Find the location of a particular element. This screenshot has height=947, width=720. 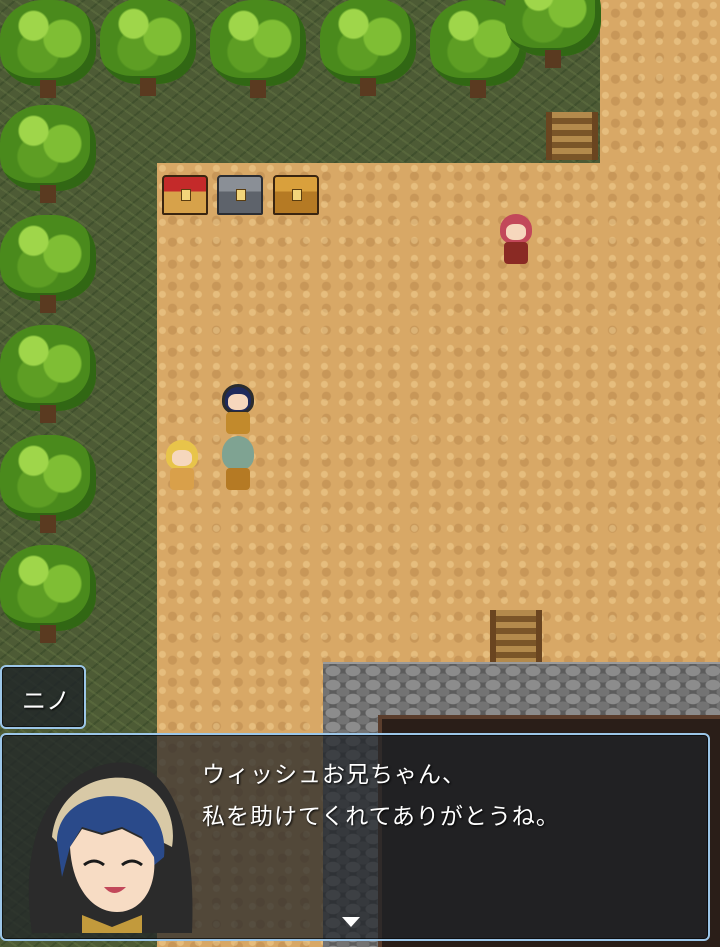

hooded-girl-sprite is located at coordinates (238, 410).